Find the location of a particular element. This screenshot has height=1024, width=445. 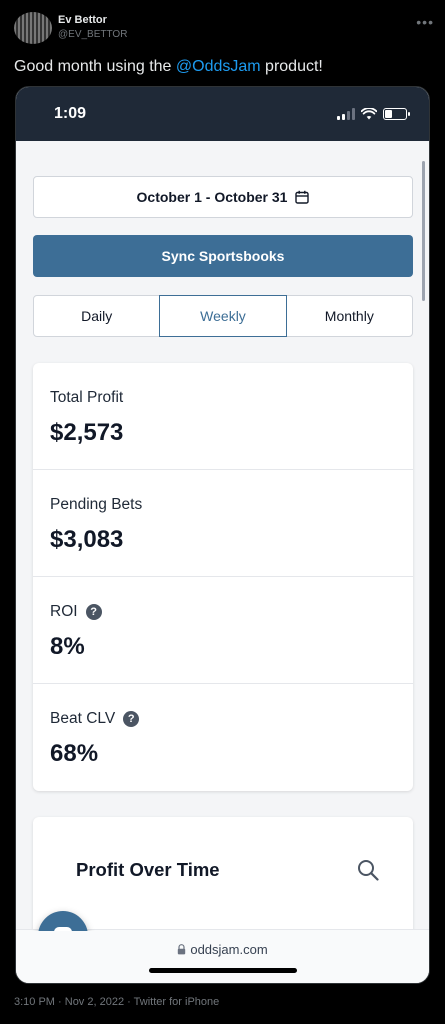

browser-url-bar: oddsjam.com is located at coordinates (222, 956).